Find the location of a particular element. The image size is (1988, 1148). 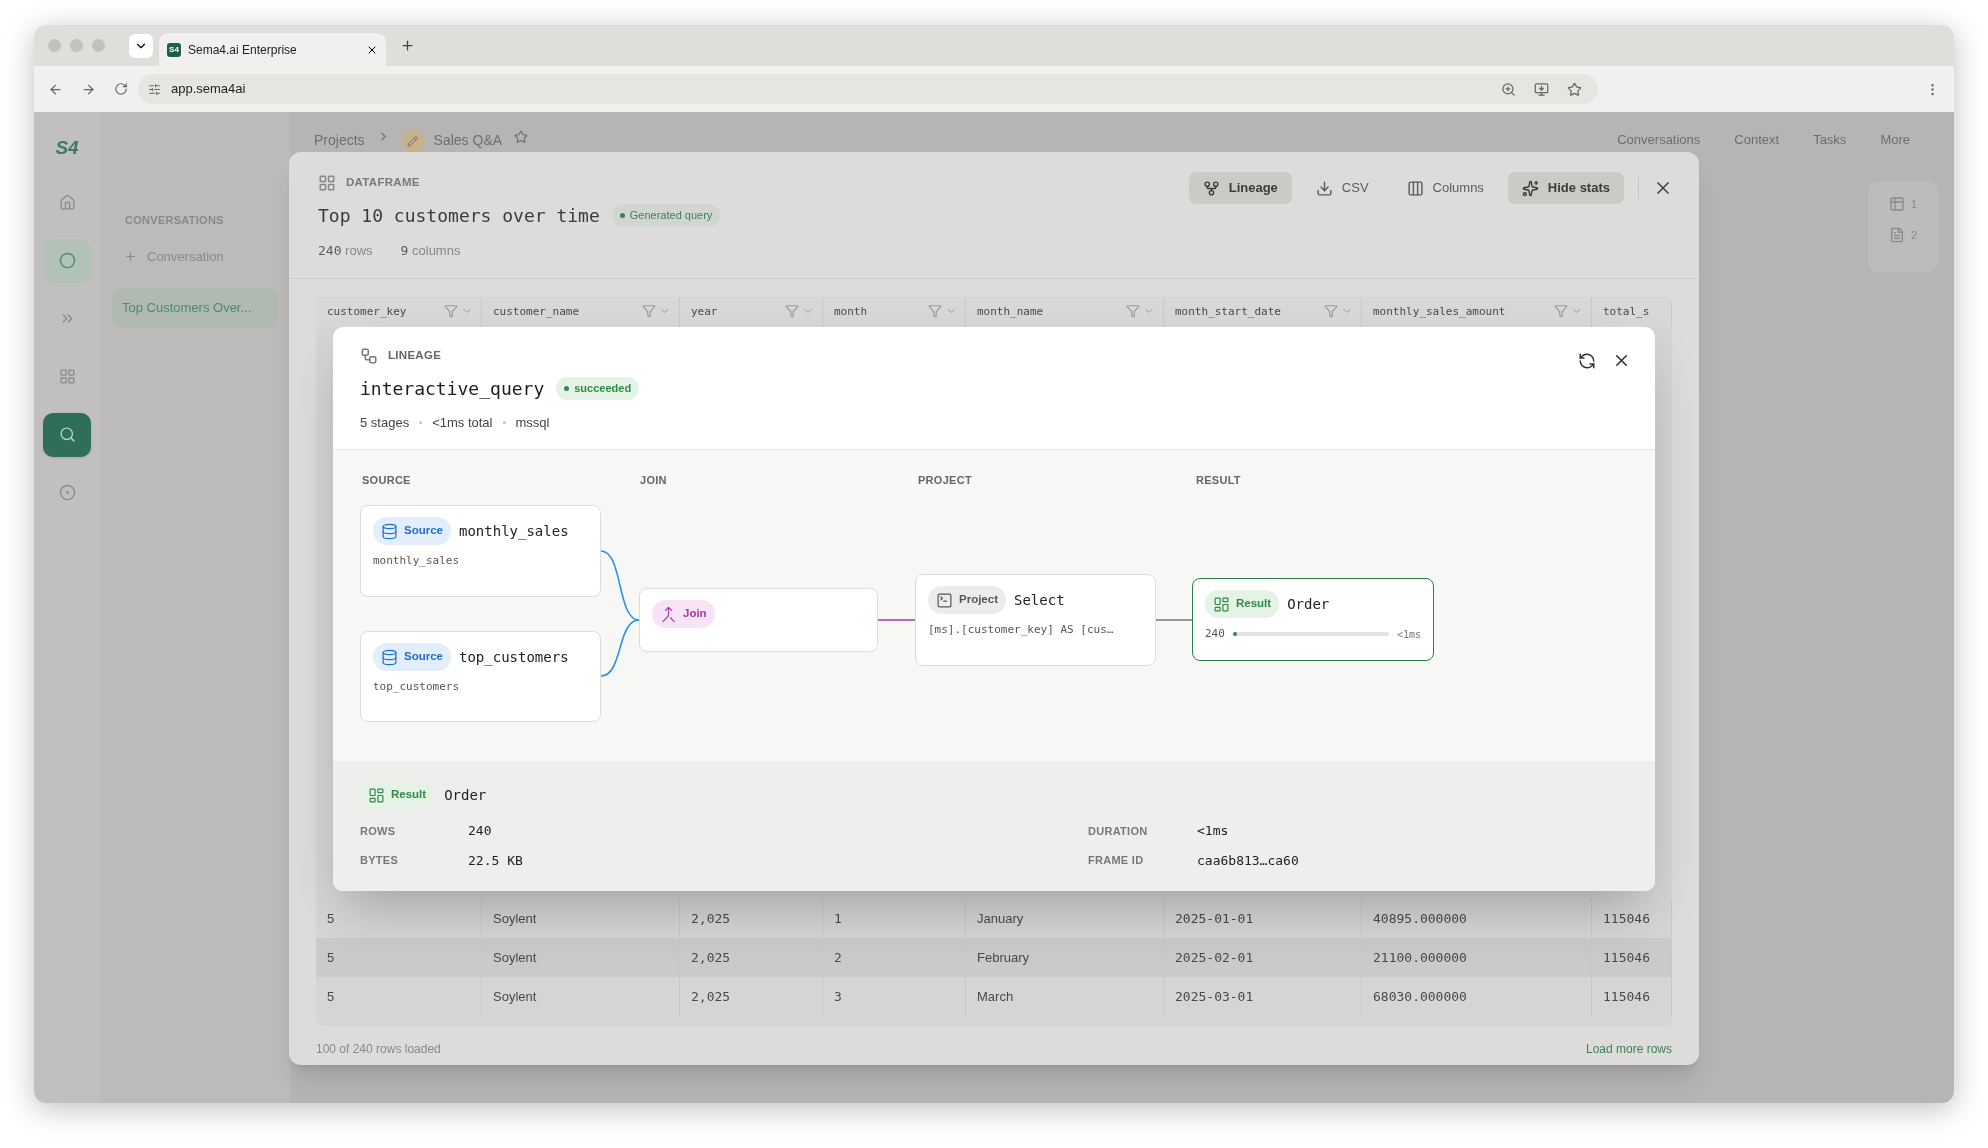

field-label: FRAME ID is located at coordinates (1116, 860).